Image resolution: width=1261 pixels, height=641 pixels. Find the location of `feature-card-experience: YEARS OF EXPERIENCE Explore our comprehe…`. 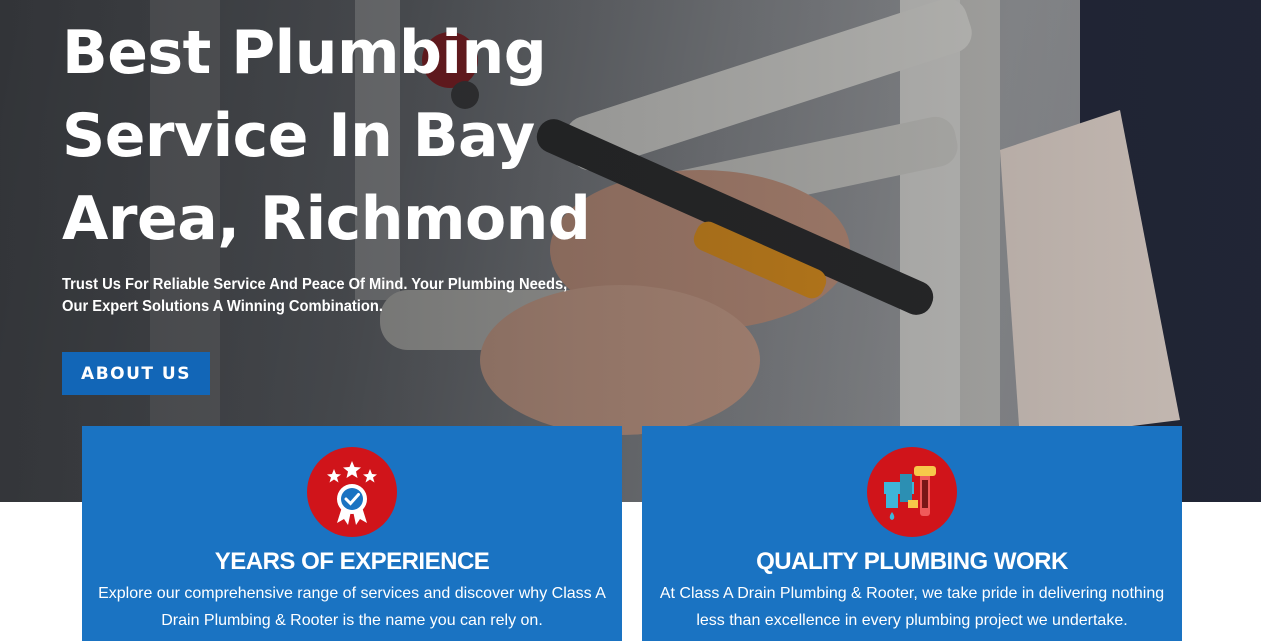

feature-card-experience: YEARS OF EXPERIENCE Explore our comprehe… is located at coordinates (352, 533).